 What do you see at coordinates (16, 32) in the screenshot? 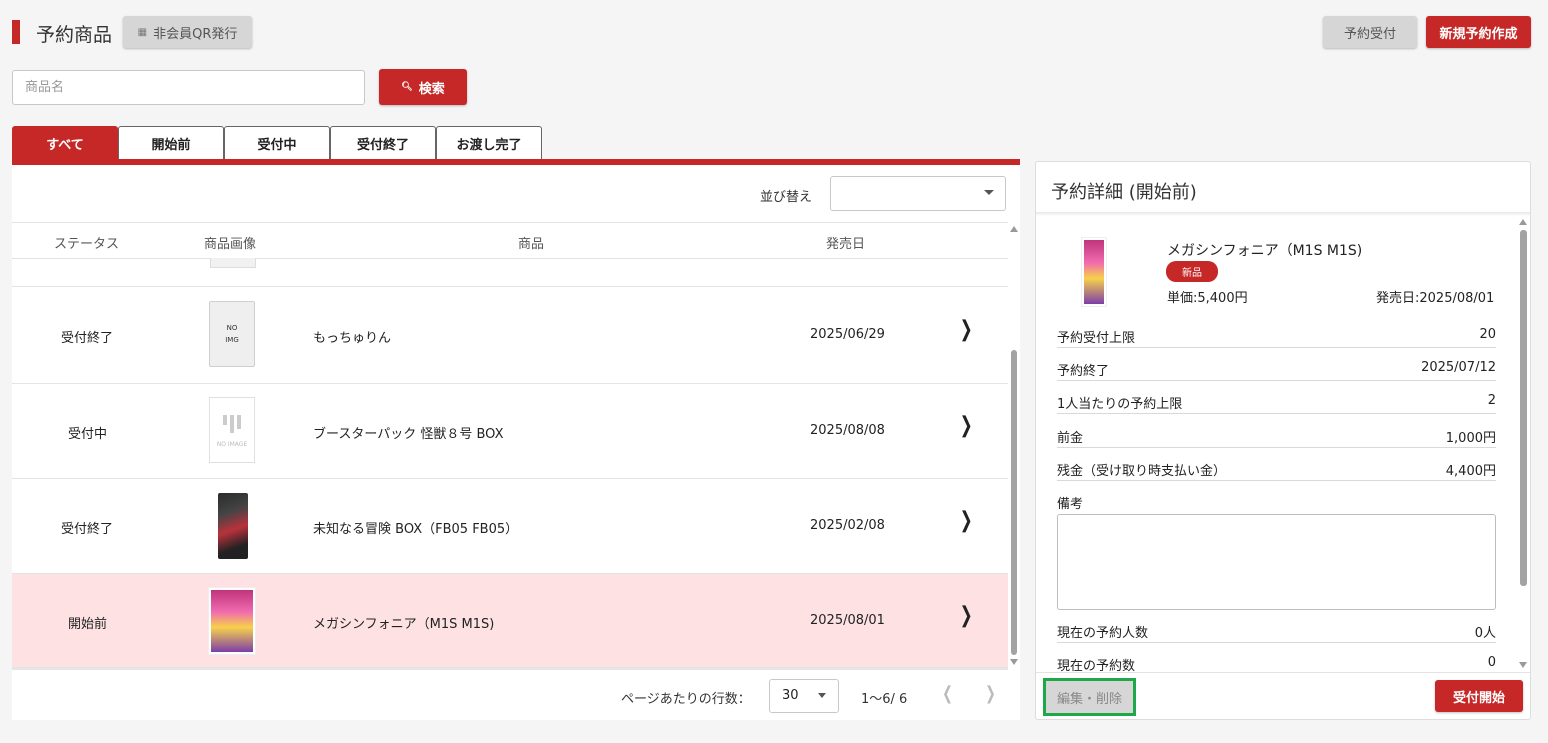
I see `title-accent-bar` at bounding box center [16, 32].